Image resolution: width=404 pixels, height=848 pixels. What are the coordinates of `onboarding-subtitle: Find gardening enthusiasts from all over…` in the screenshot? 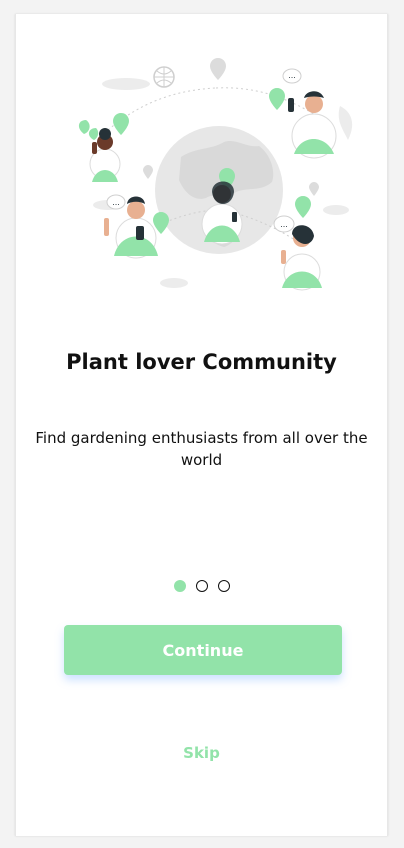 It's located at (201, 449).